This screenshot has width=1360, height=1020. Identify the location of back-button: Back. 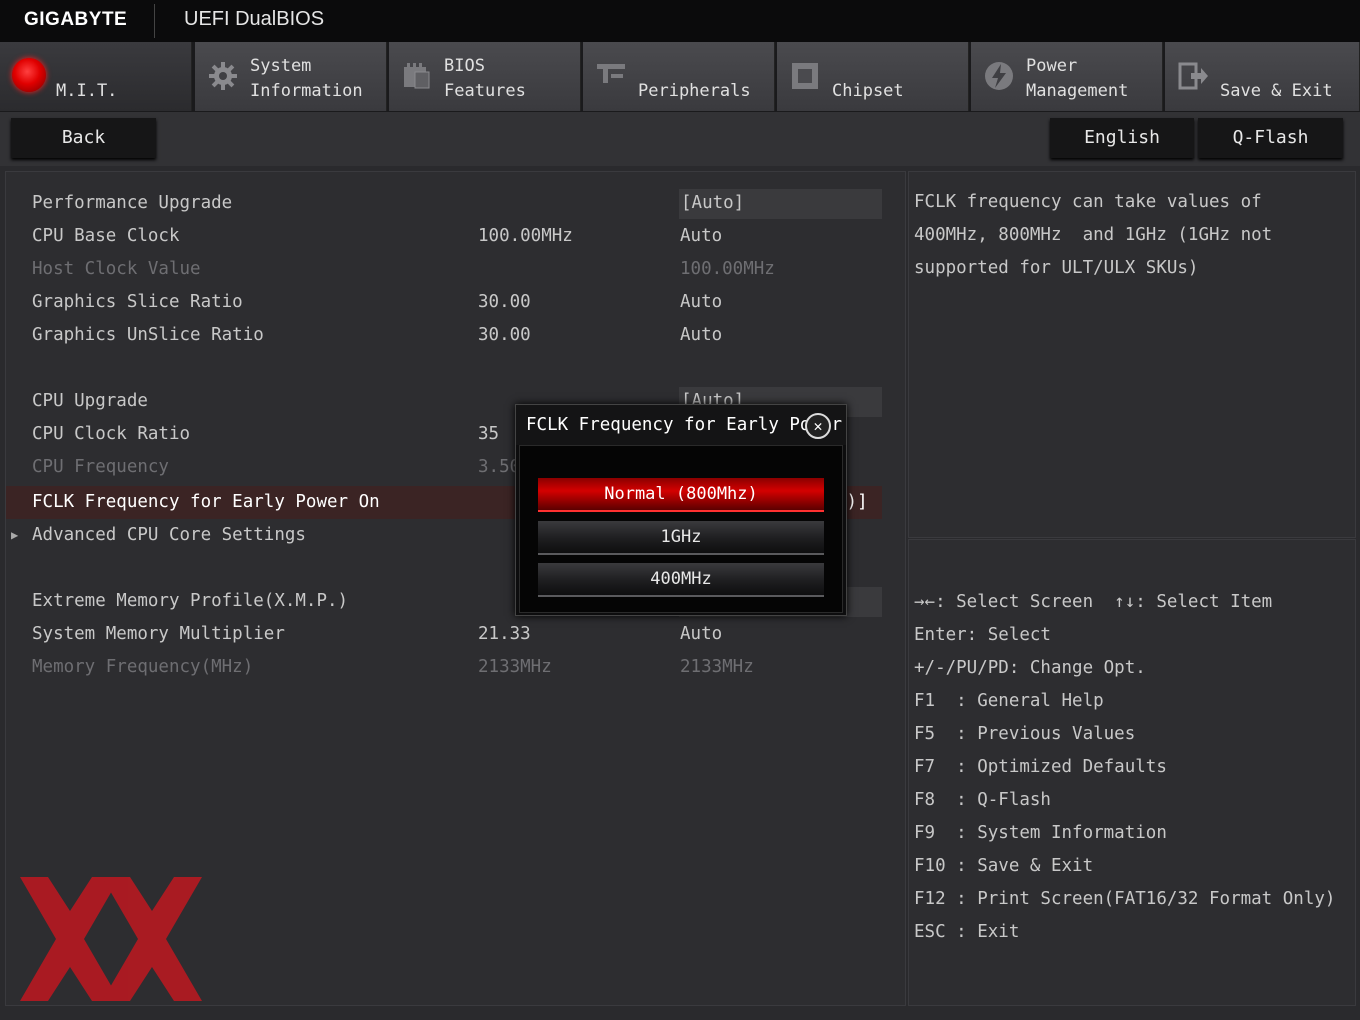
(83, 138).